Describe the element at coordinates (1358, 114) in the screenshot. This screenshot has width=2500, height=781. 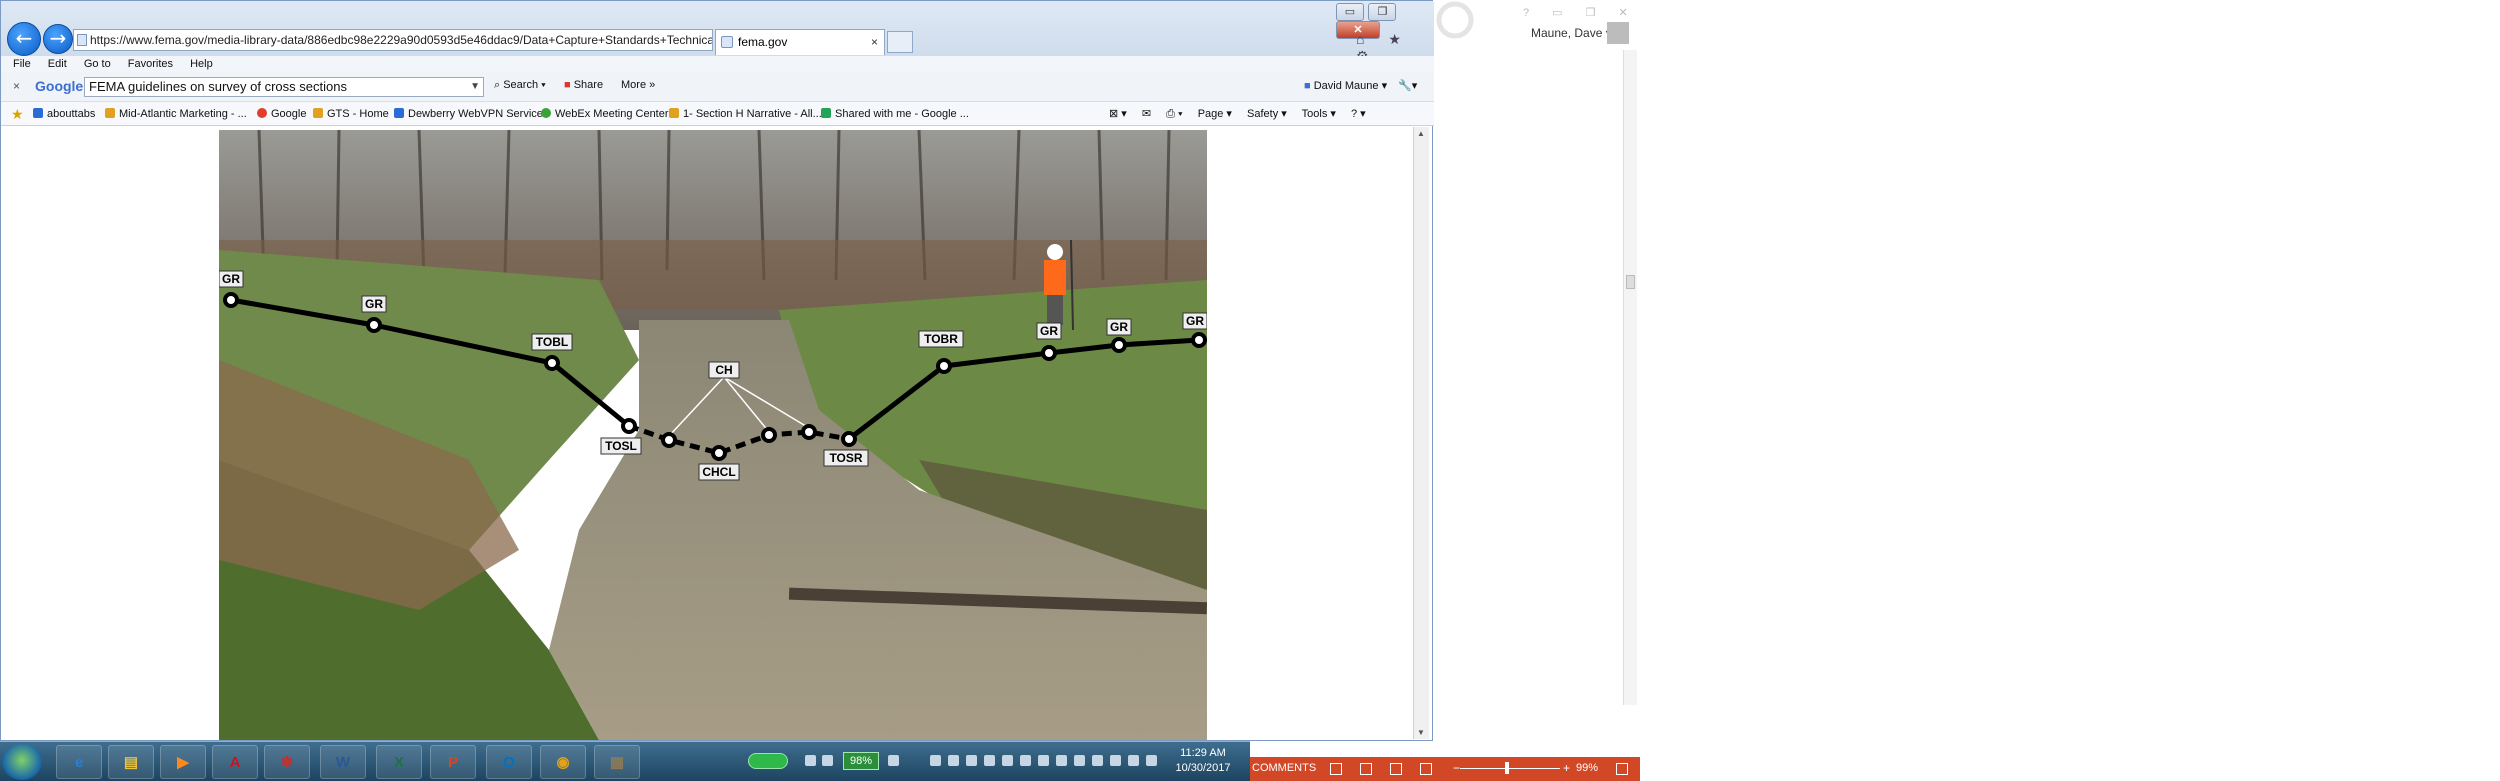
I see `help-menu: ? ▾` at that location.